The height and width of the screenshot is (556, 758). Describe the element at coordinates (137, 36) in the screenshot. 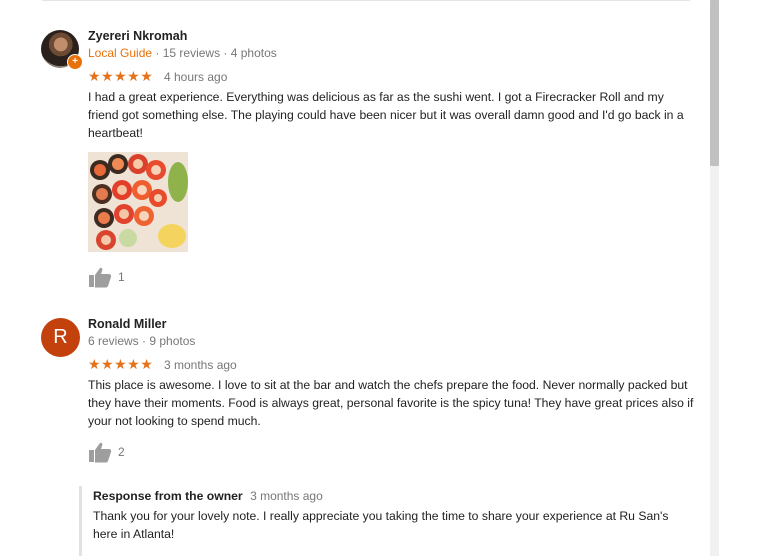

I see `reviewer-name: Zyereri Nkromah` at that location.